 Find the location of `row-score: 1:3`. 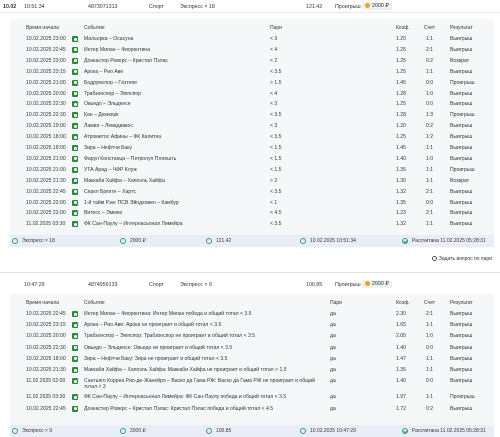

row-score: 1:3 is located at coordinates (430, 115).